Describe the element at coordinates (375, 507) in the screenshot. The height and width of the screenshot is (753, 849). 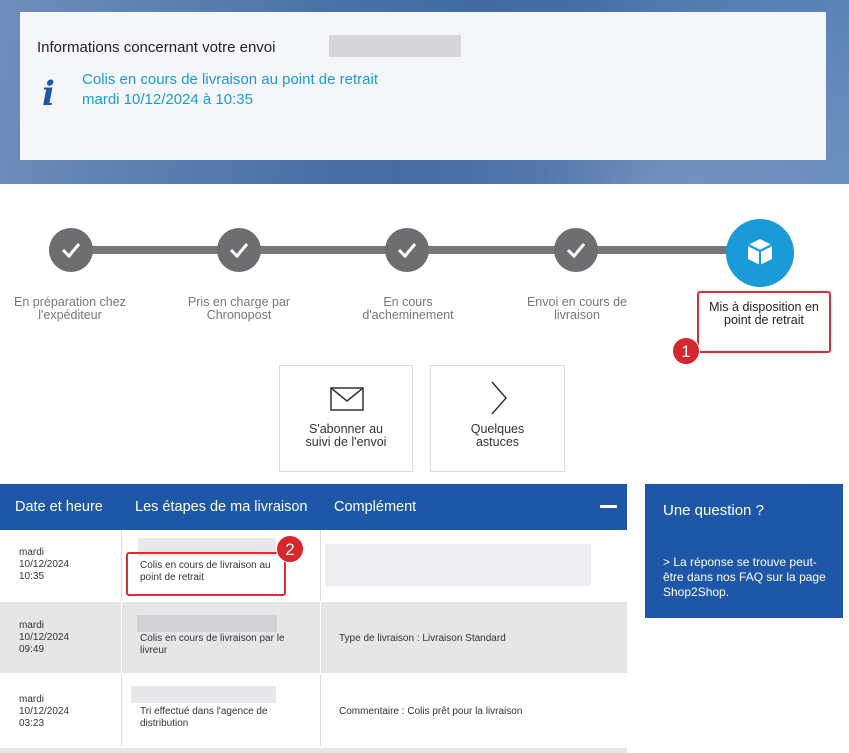
I see `column-header-complement: Complément` at that location.